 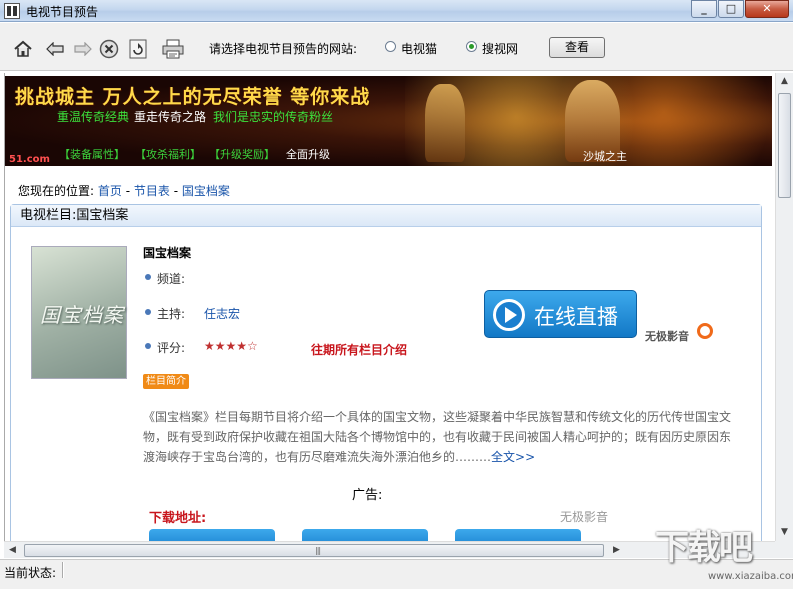 I want to click on breadcrumb-schedule: 节目表, so click(x=152, y=191).